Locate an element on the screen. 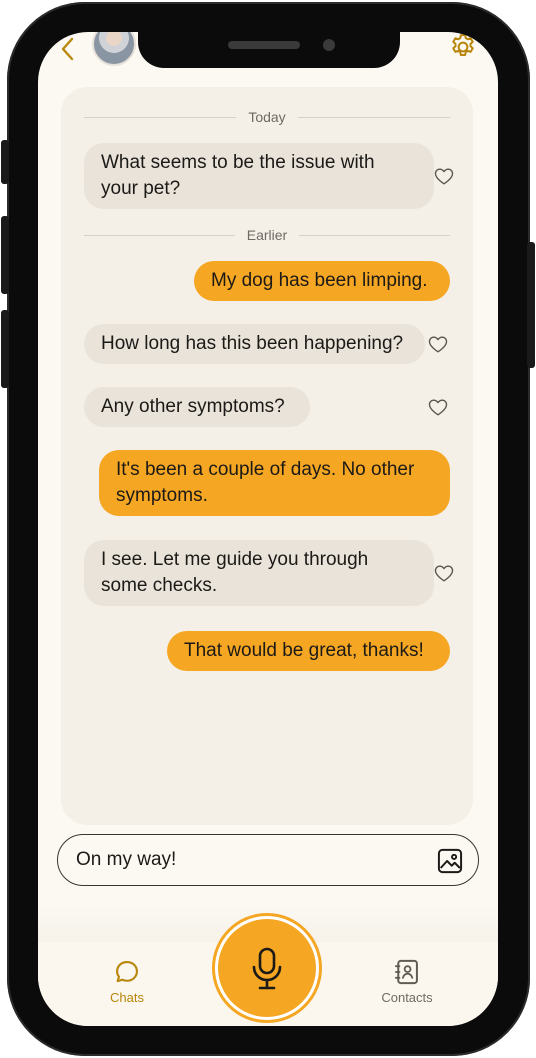 Image resolution: width=536 pixels, height=1058 pixels. settings-button is located at coordinates (463, 47).